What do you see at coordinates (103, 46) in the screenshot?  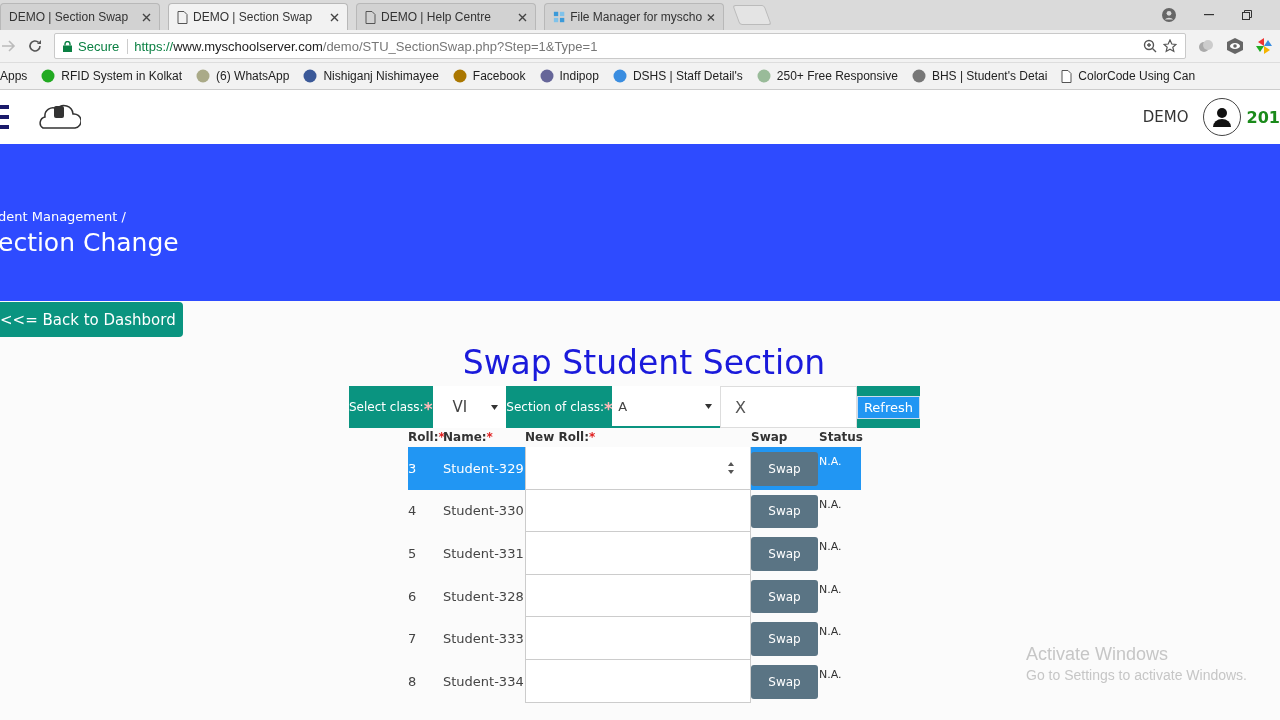 I see `secure-label: Secure` at bounding box center [103, 46].